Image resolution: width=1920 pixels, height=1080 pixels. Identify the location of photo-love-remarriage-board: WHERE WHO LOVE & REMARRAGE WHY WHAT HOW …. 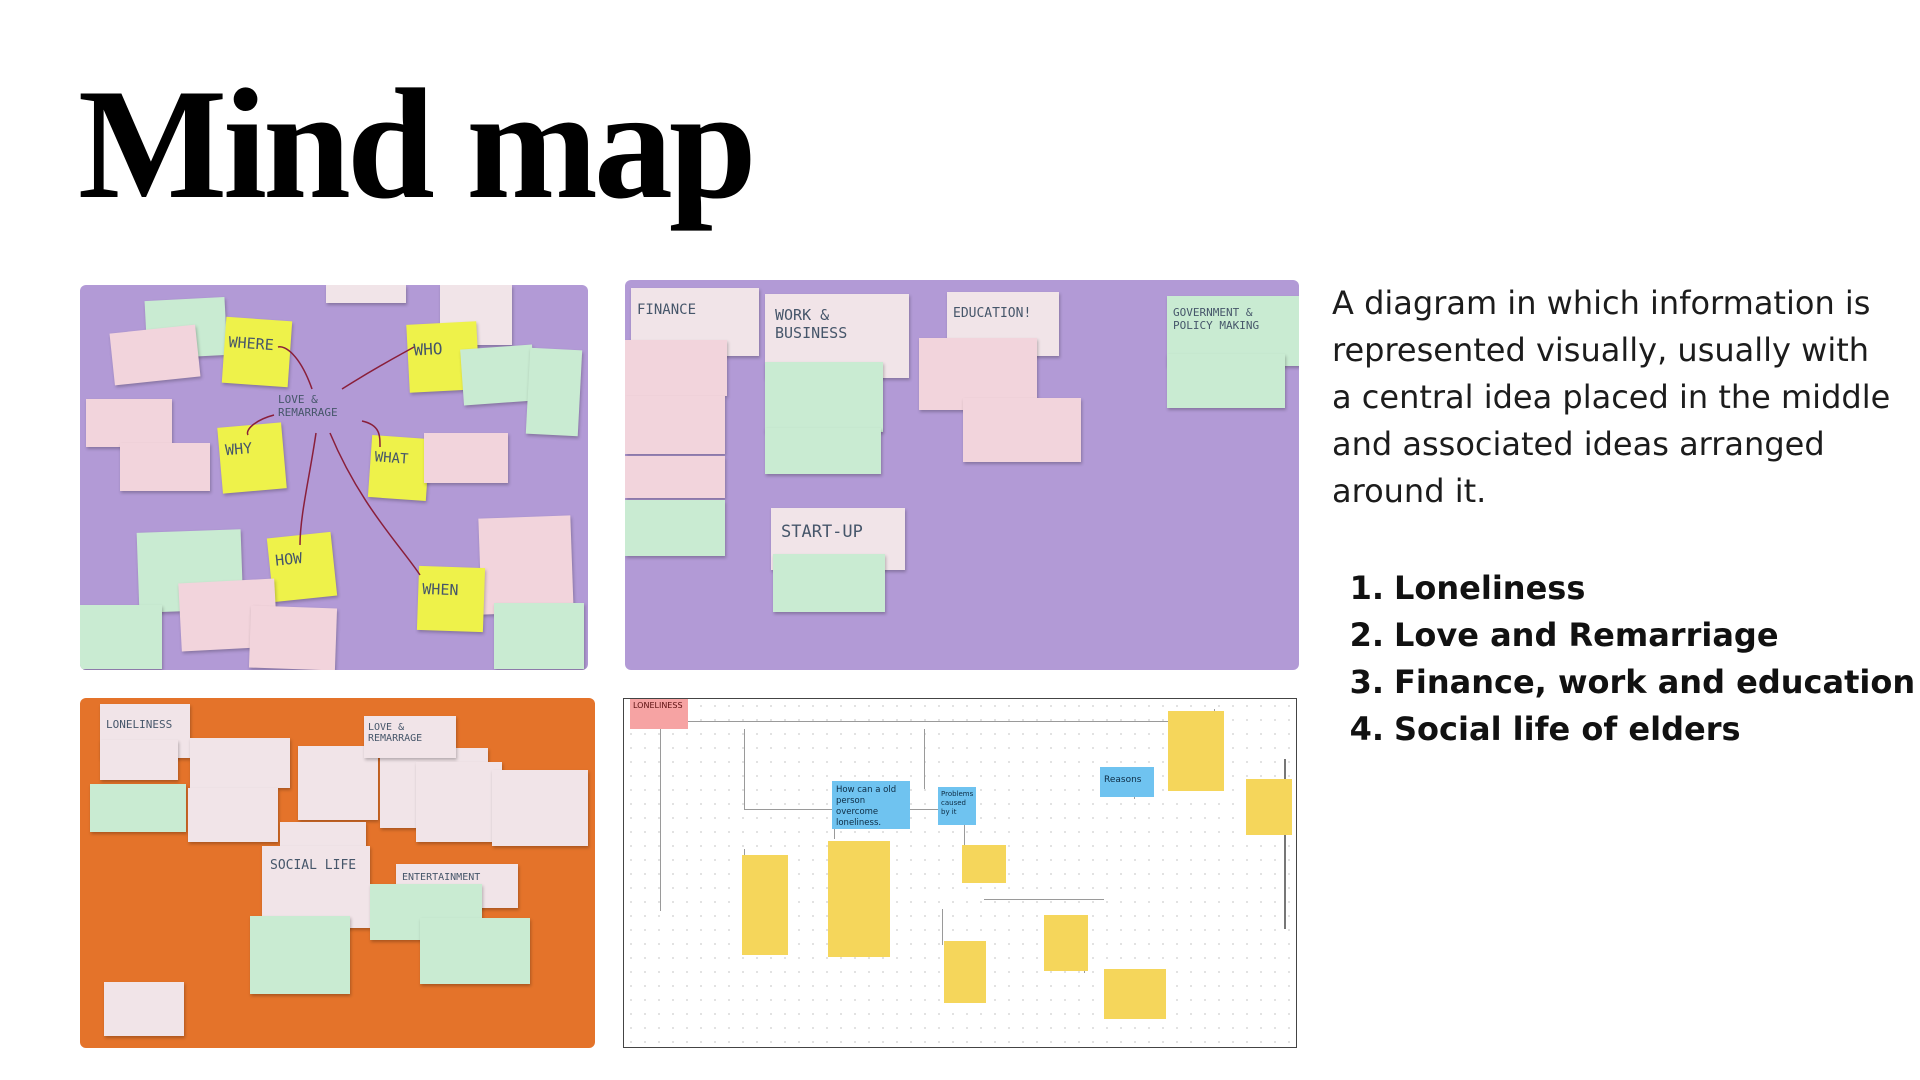
(334, 477).